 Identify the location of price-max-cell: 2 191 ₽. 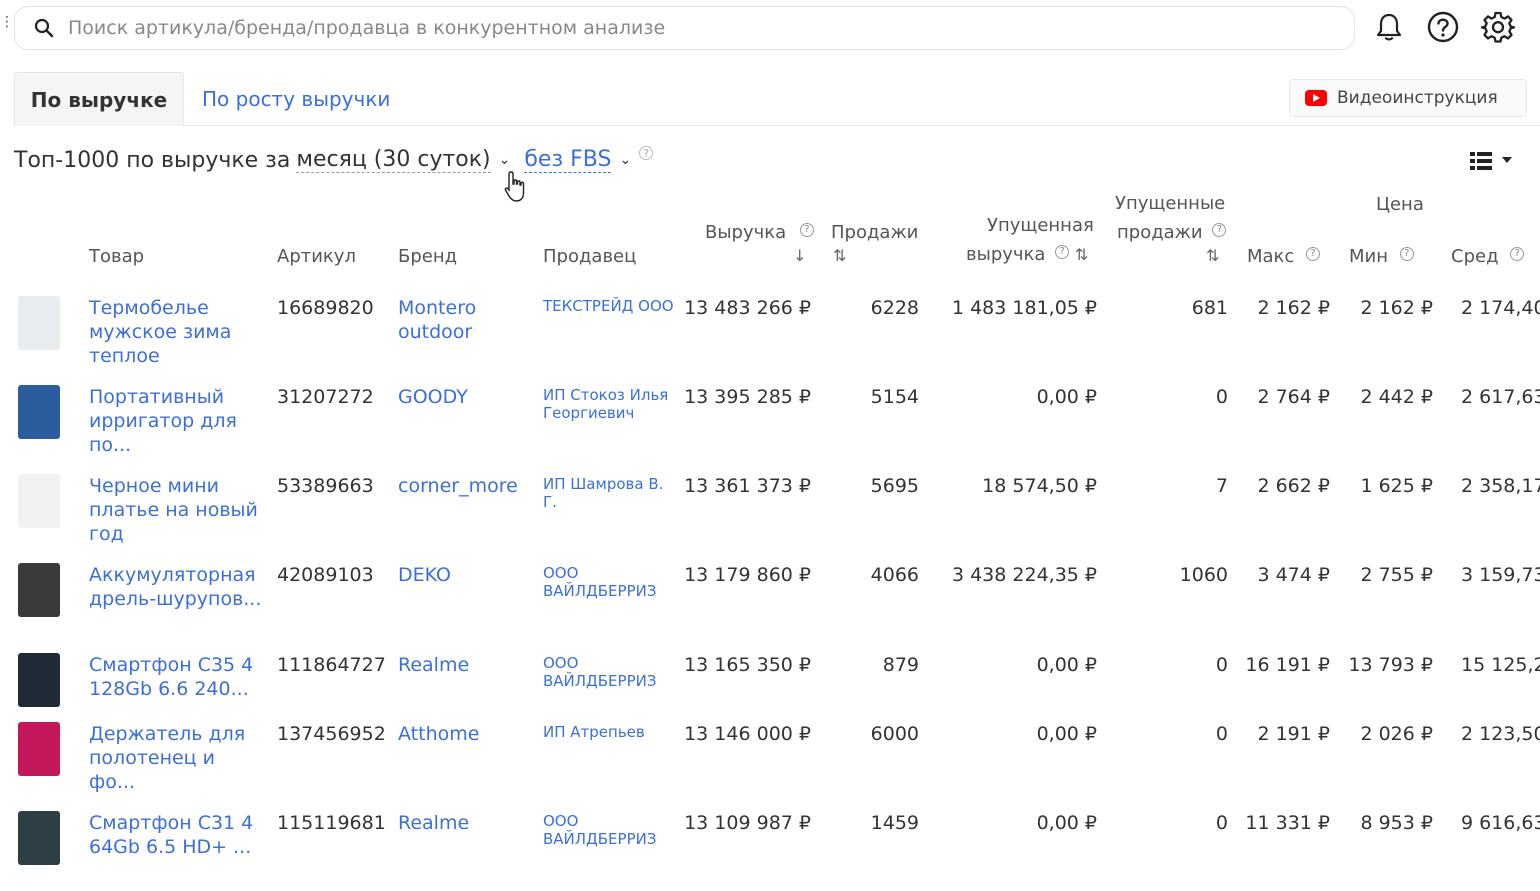
(1293, 734).